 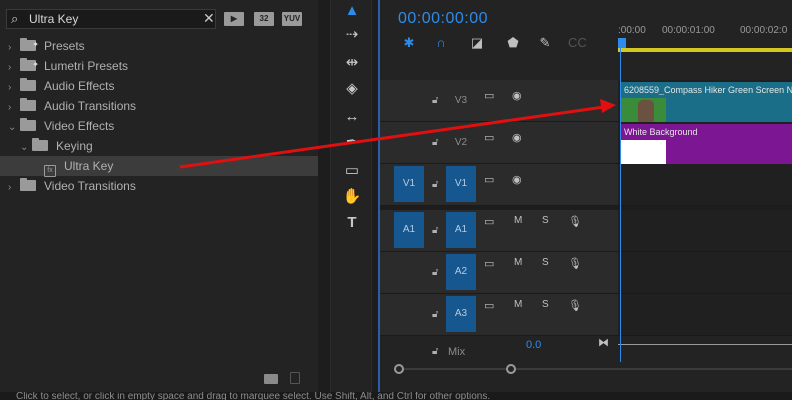 I want to click on annotation-arrow, so click(x=397, y=134).